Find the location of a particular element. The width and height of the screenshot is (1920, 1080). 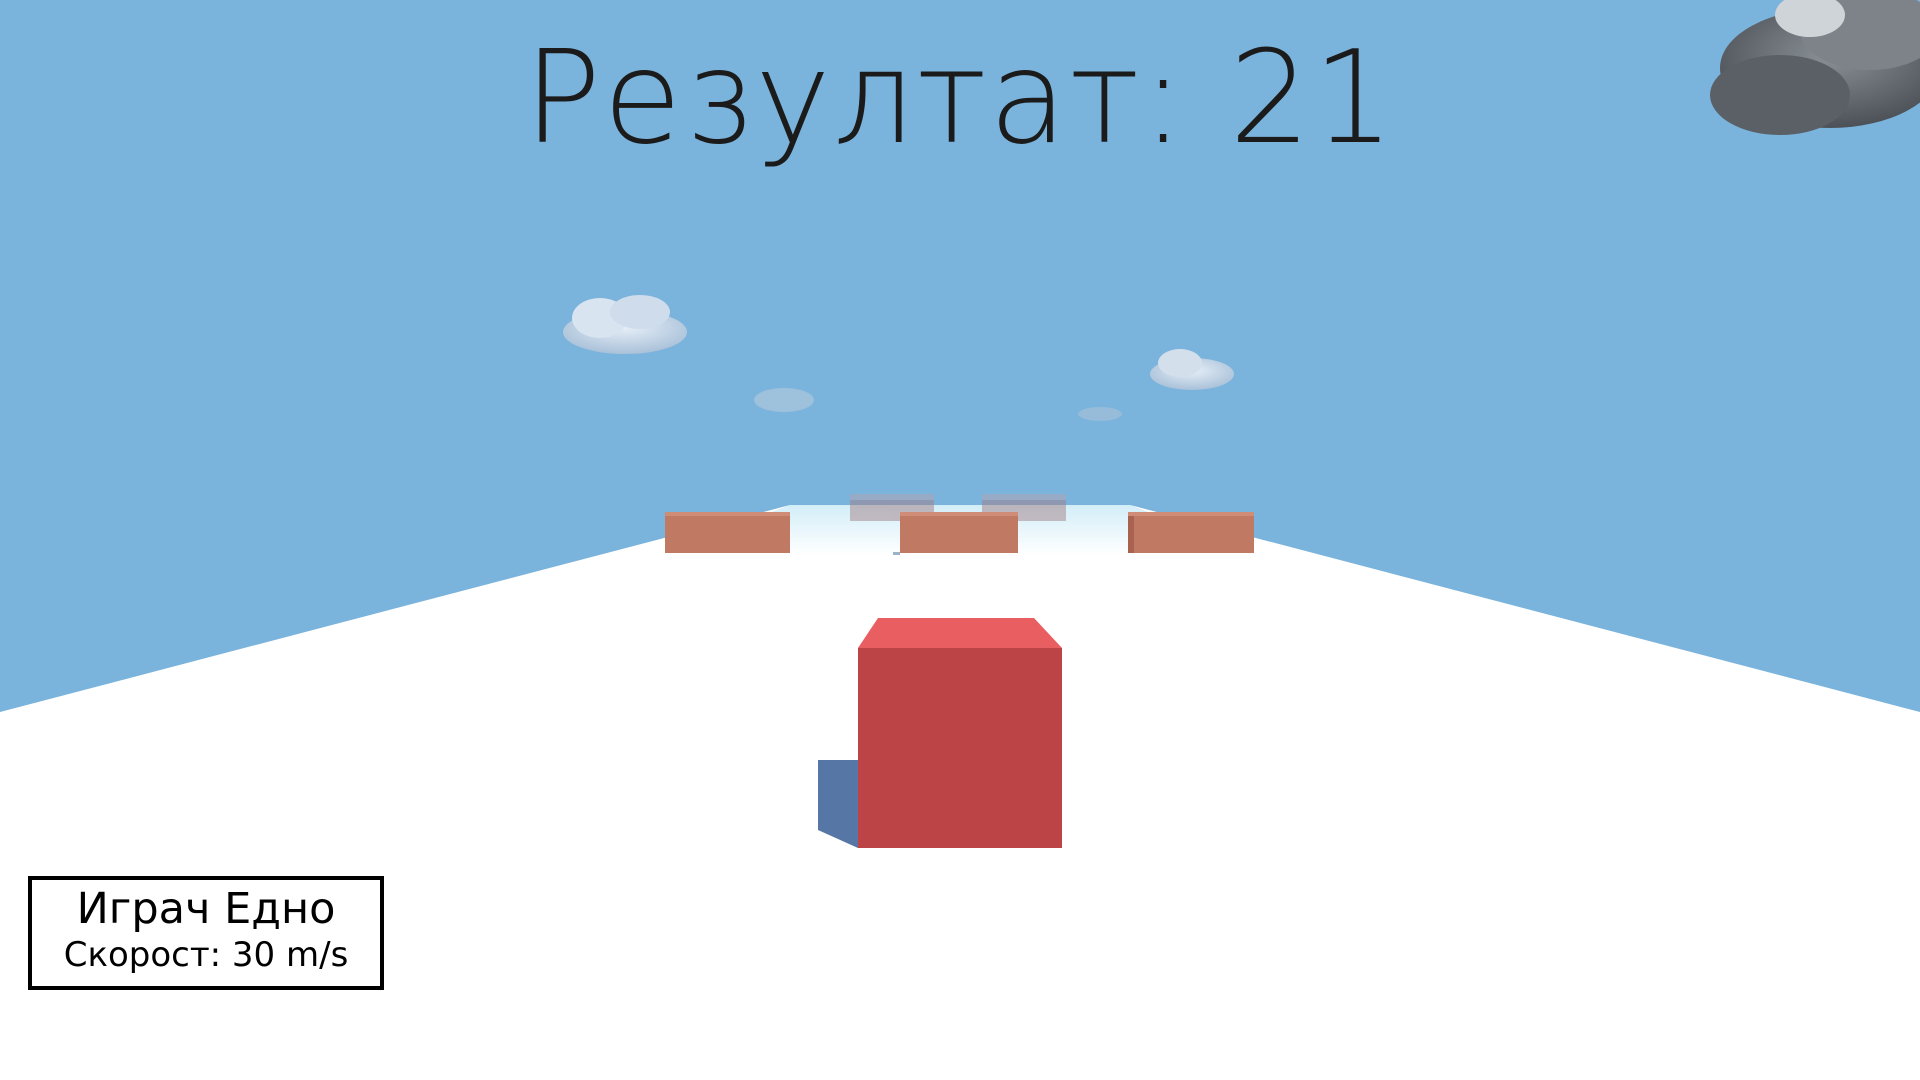

player-info-panel: Играч Едно Скорост: 30 m/s is located at coordinates (206, 933).